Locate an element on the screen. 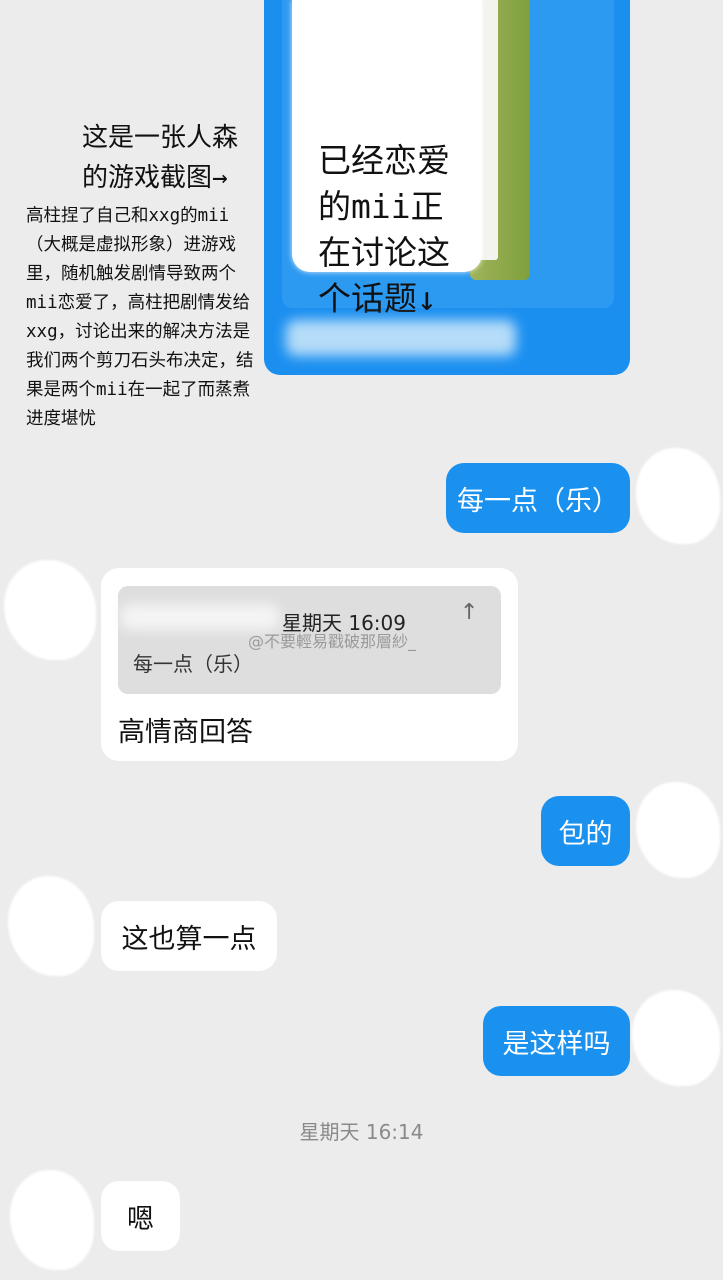 The image size is (723, 1280). blurred-caption is located at coordinates (401, 338).